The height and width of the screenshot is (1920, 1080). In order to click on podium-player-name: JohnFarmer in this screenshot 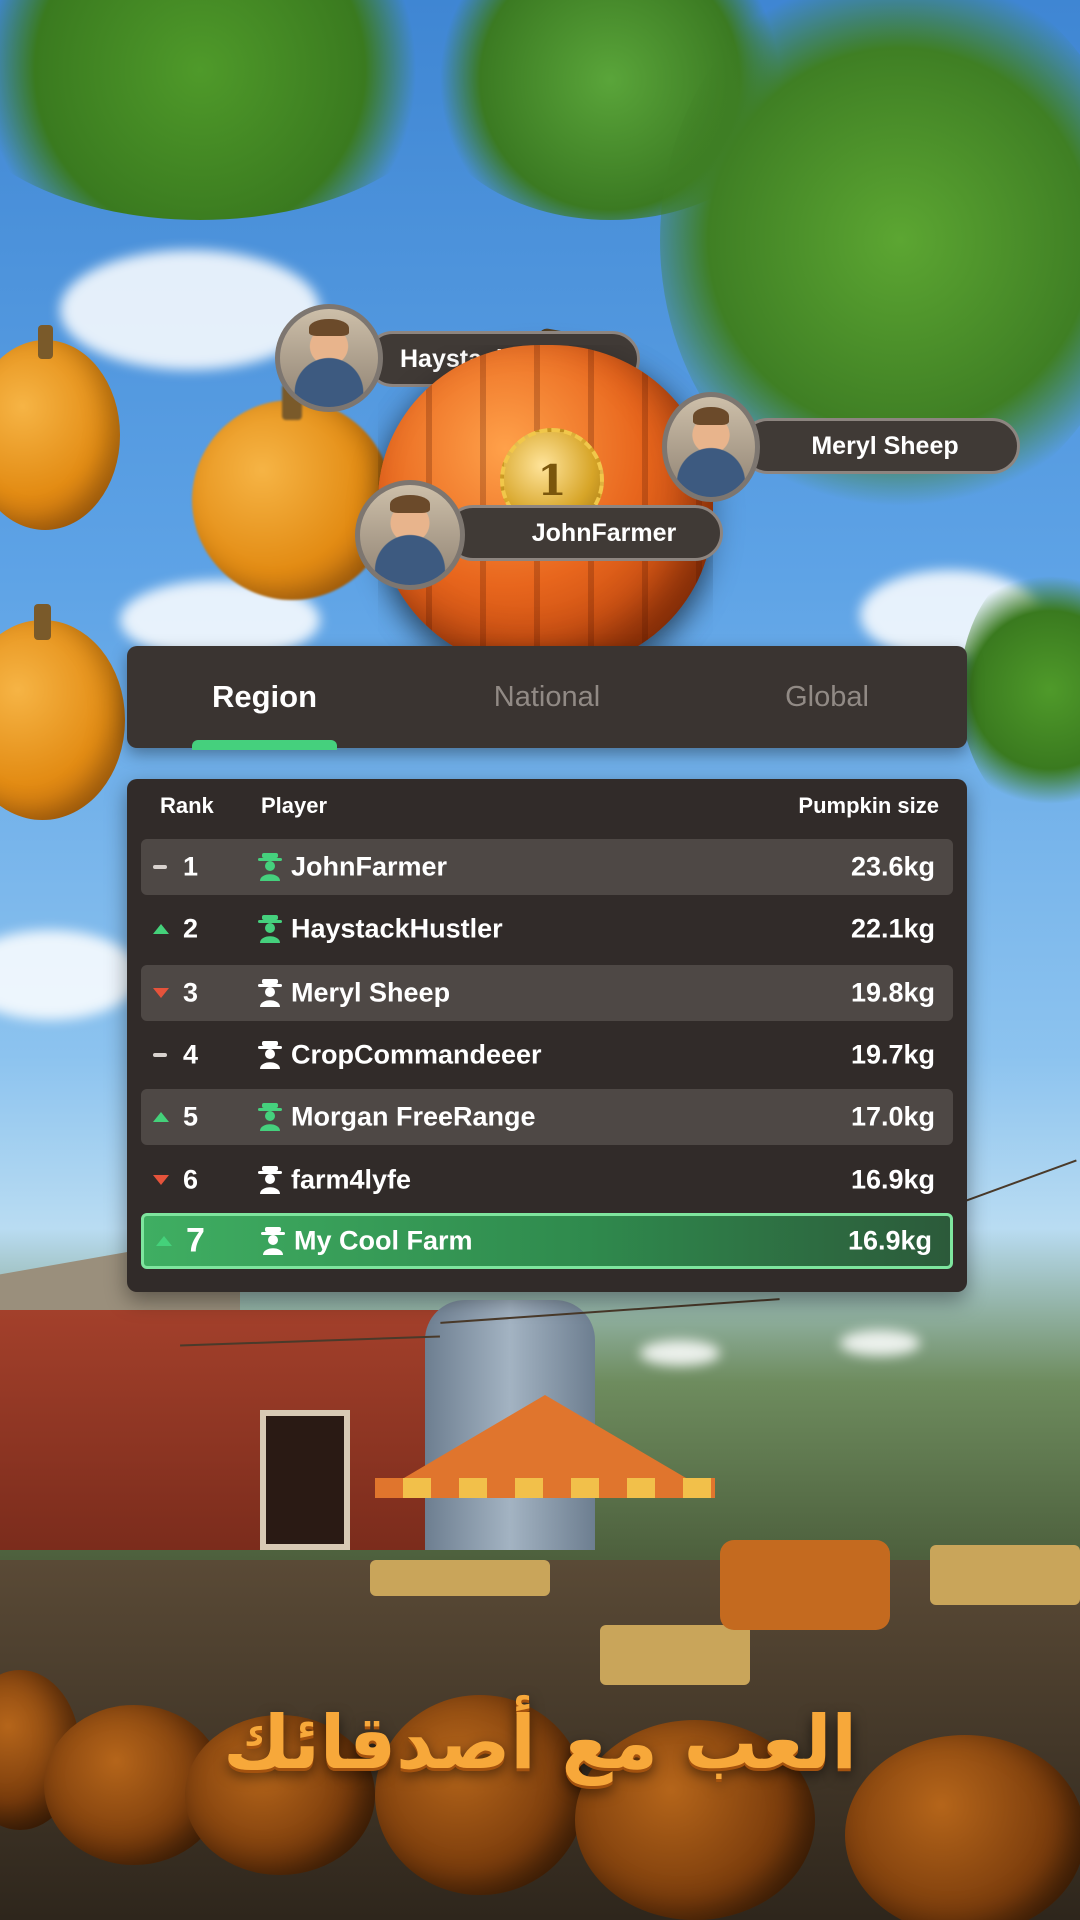, I will do `click(604, 532)`.